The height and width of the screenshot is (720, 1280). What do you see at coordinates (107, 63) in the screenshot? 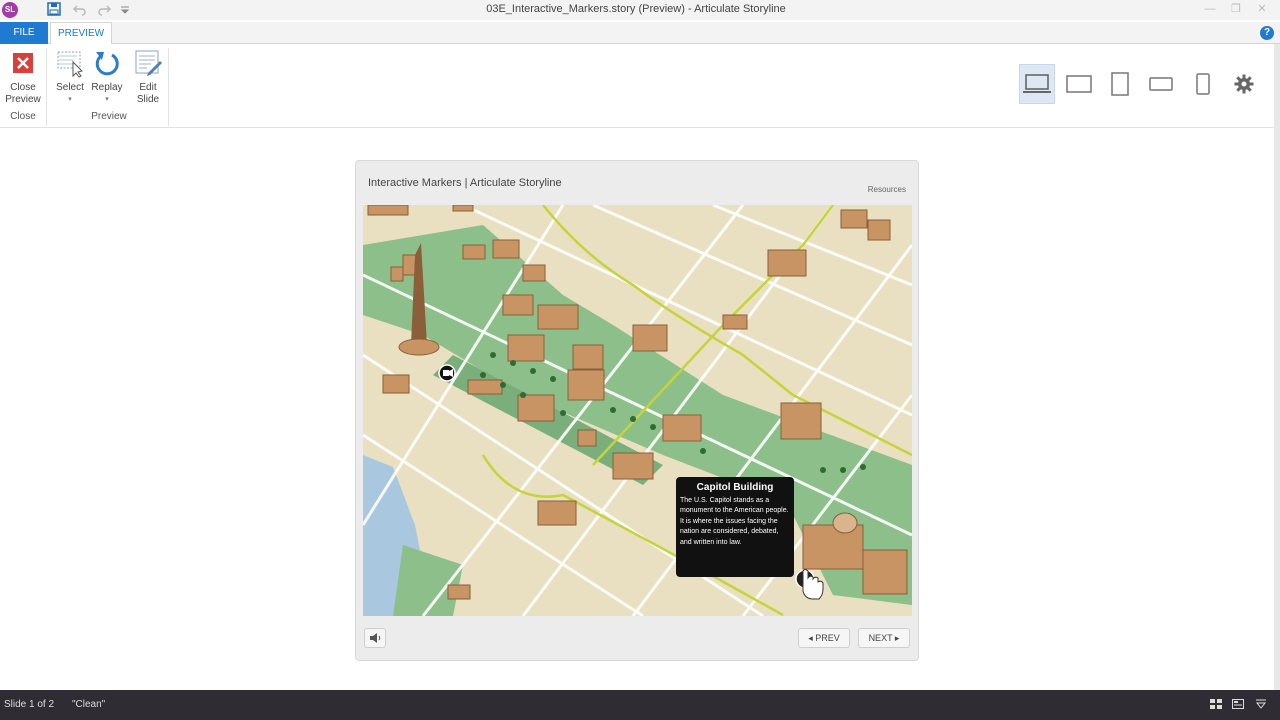
I see `replay-icon` at bounding box center [107, 63].